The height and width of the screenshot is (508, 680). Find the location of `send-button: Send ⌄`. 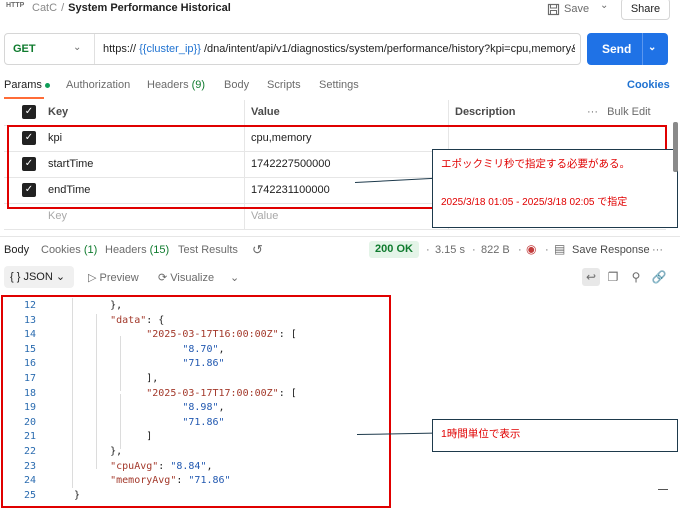

send-button: Send ⌄ is located at coordinates (627, 49).